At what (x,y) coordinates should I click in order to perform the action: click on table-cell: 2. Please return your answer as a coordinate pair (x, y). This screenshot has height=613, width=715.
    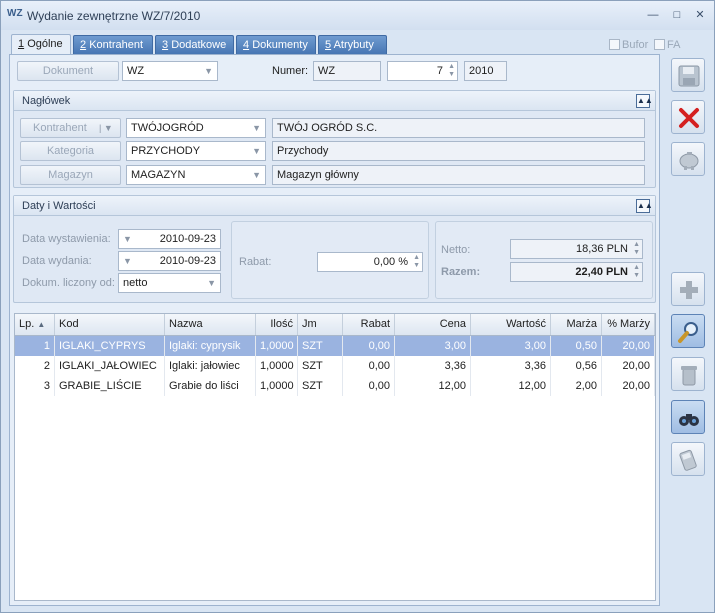
    Looking at the image, I should click on (35, 366).